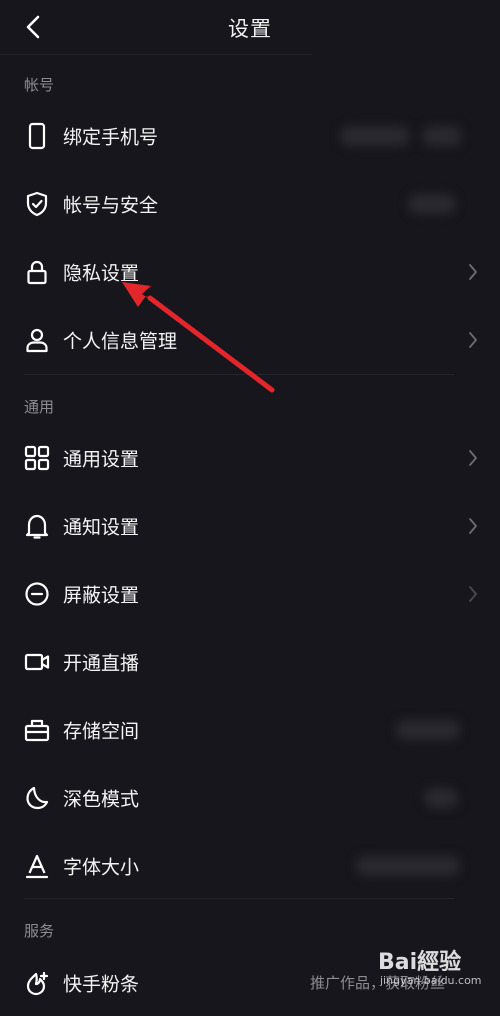 The width and height of the screenshot is (500, 1016). I want to click on setting-label: 存储空间, so click(101, 731).